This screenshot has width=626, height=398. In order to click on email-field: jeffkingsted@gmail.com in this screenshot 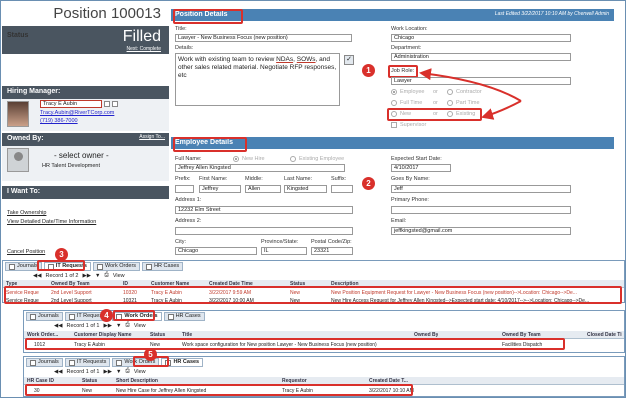, I will do `click(481, 231)`.